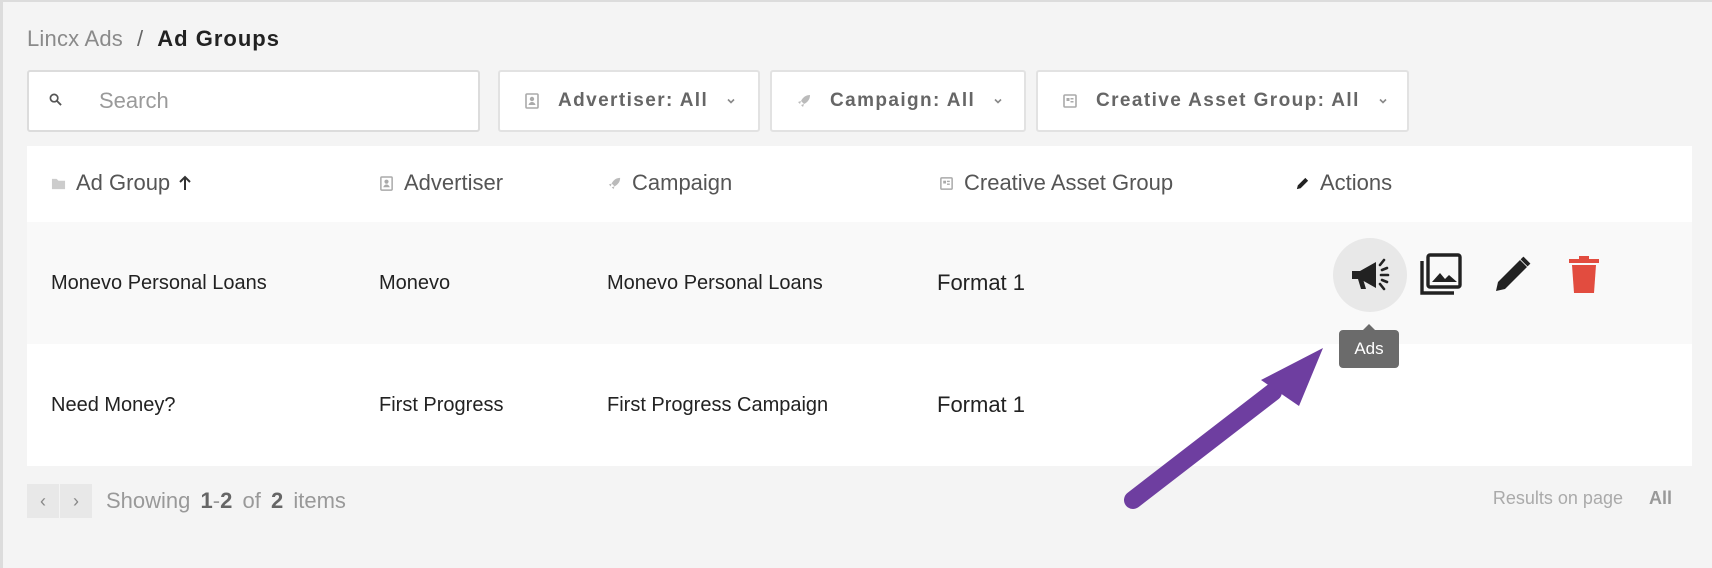  What do you see at coordinates (185, 183) in the screenshot?
I see `sort-ascending-icon` at bounding box center [185, 183].